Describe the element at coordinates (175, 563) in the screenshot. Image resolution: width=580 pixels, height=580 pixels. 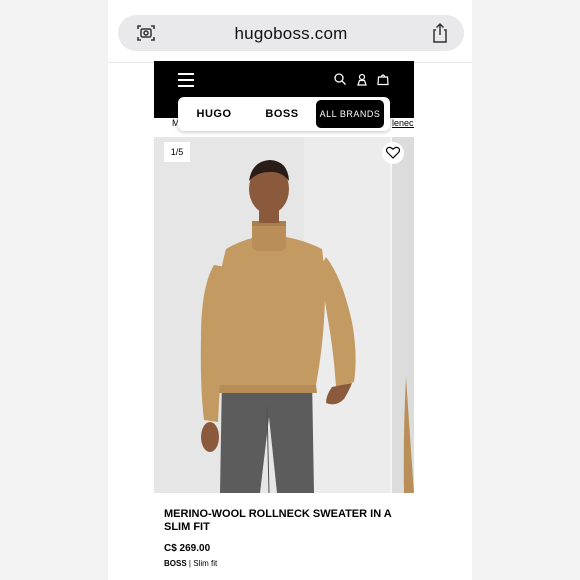
I see `product-brand: BOSS` at that location.